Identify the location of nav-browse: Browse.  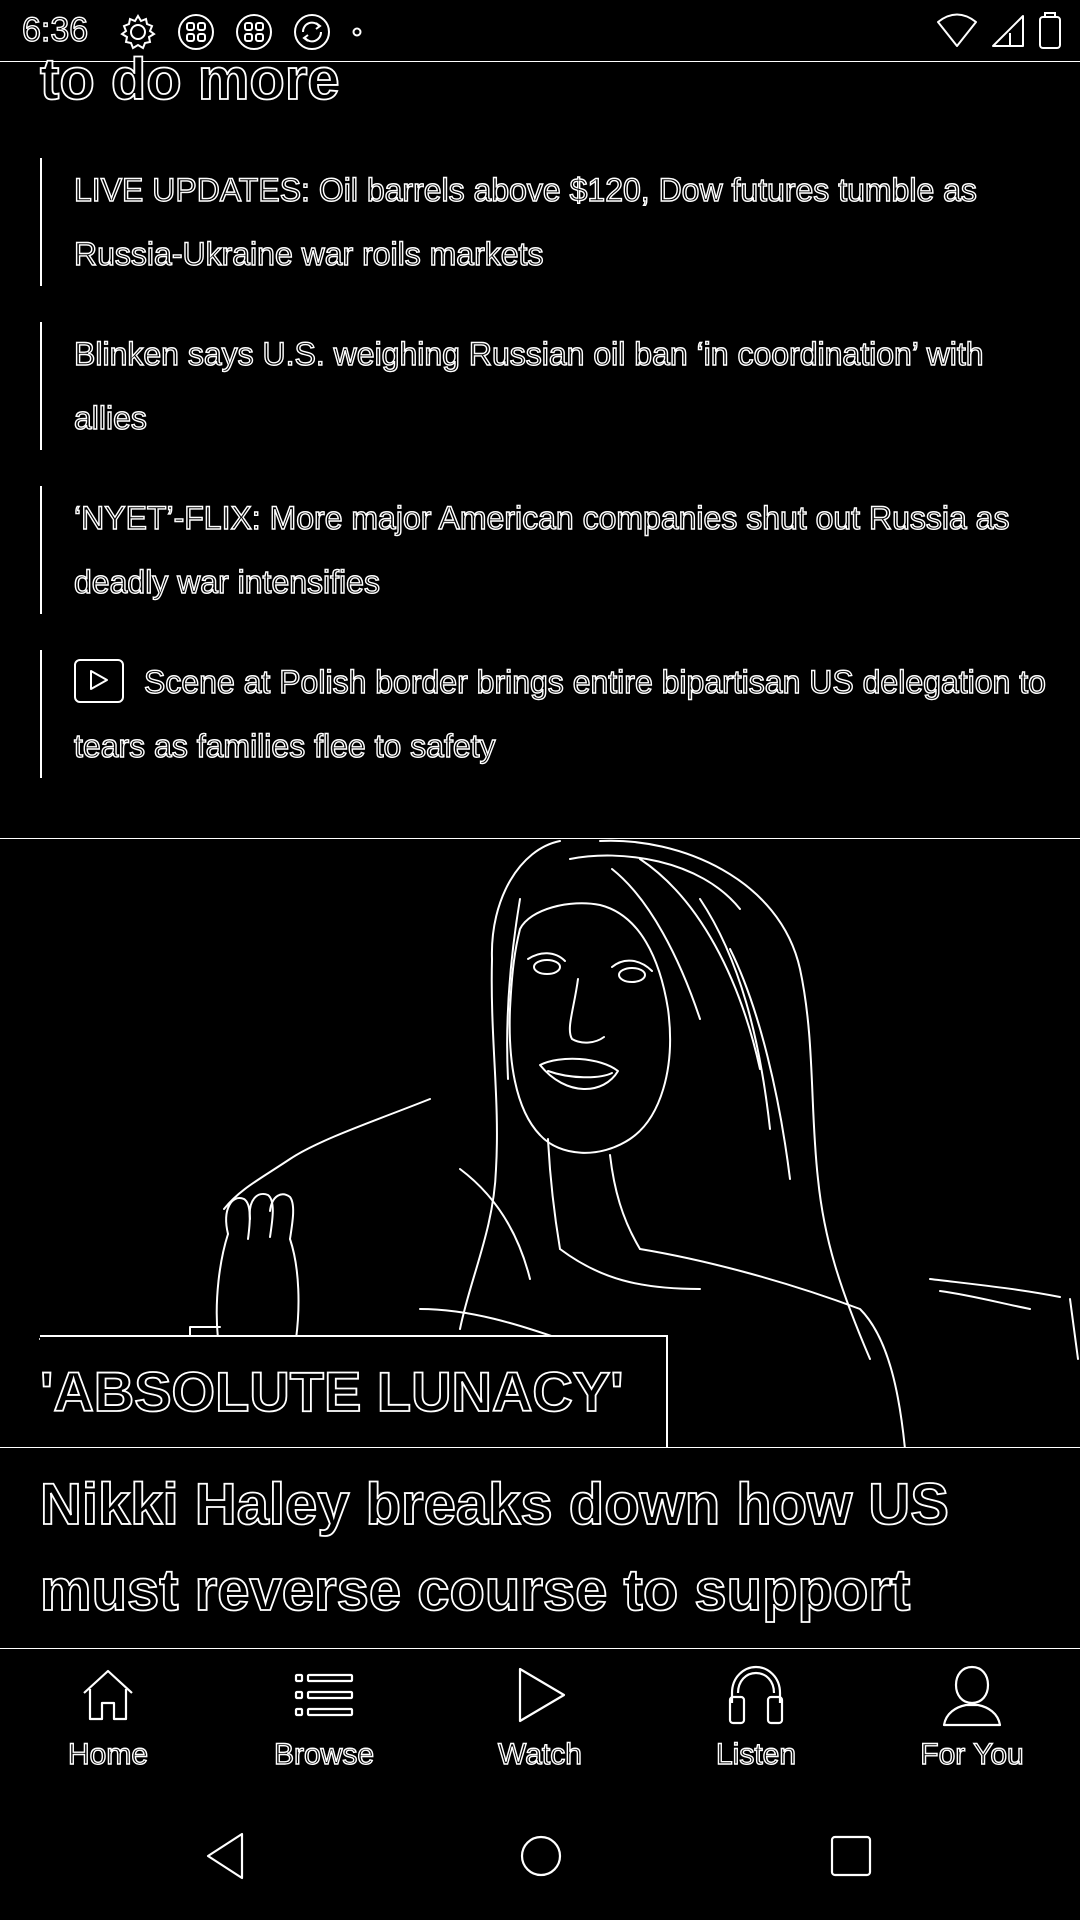
(324, 1722).